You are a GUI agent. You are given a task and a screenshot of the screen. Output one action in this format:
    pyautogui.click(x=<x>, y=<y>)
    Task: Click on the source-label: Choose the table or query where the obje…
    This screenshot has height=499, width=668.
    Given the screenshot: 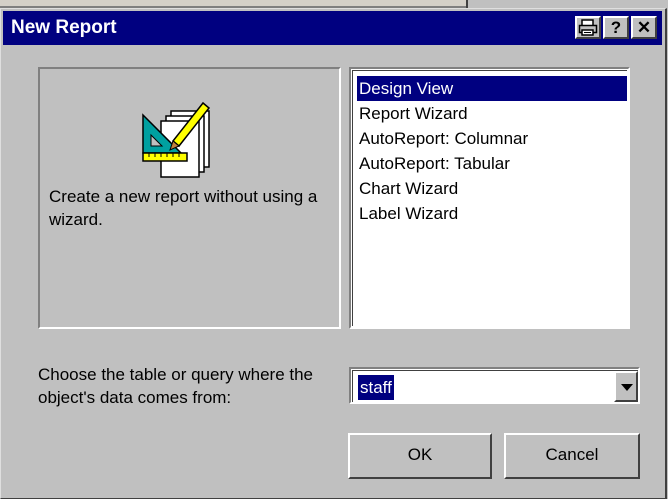 What is the action you would take?
    pyautogui.click(x=176, y=386)
    